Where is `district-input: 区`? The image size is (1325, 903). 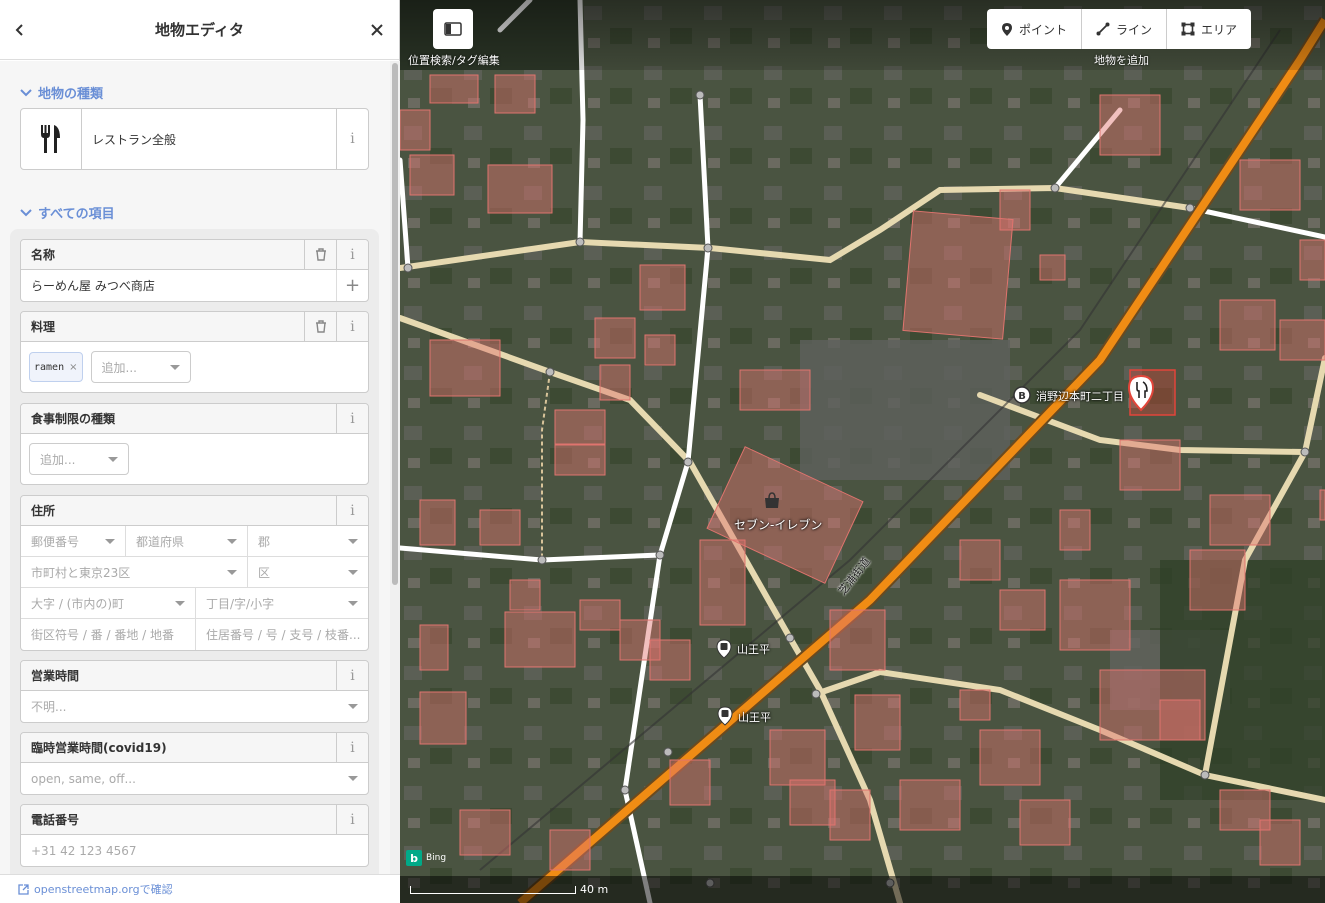 district-input: 区 is located at coordinates (308, 572).